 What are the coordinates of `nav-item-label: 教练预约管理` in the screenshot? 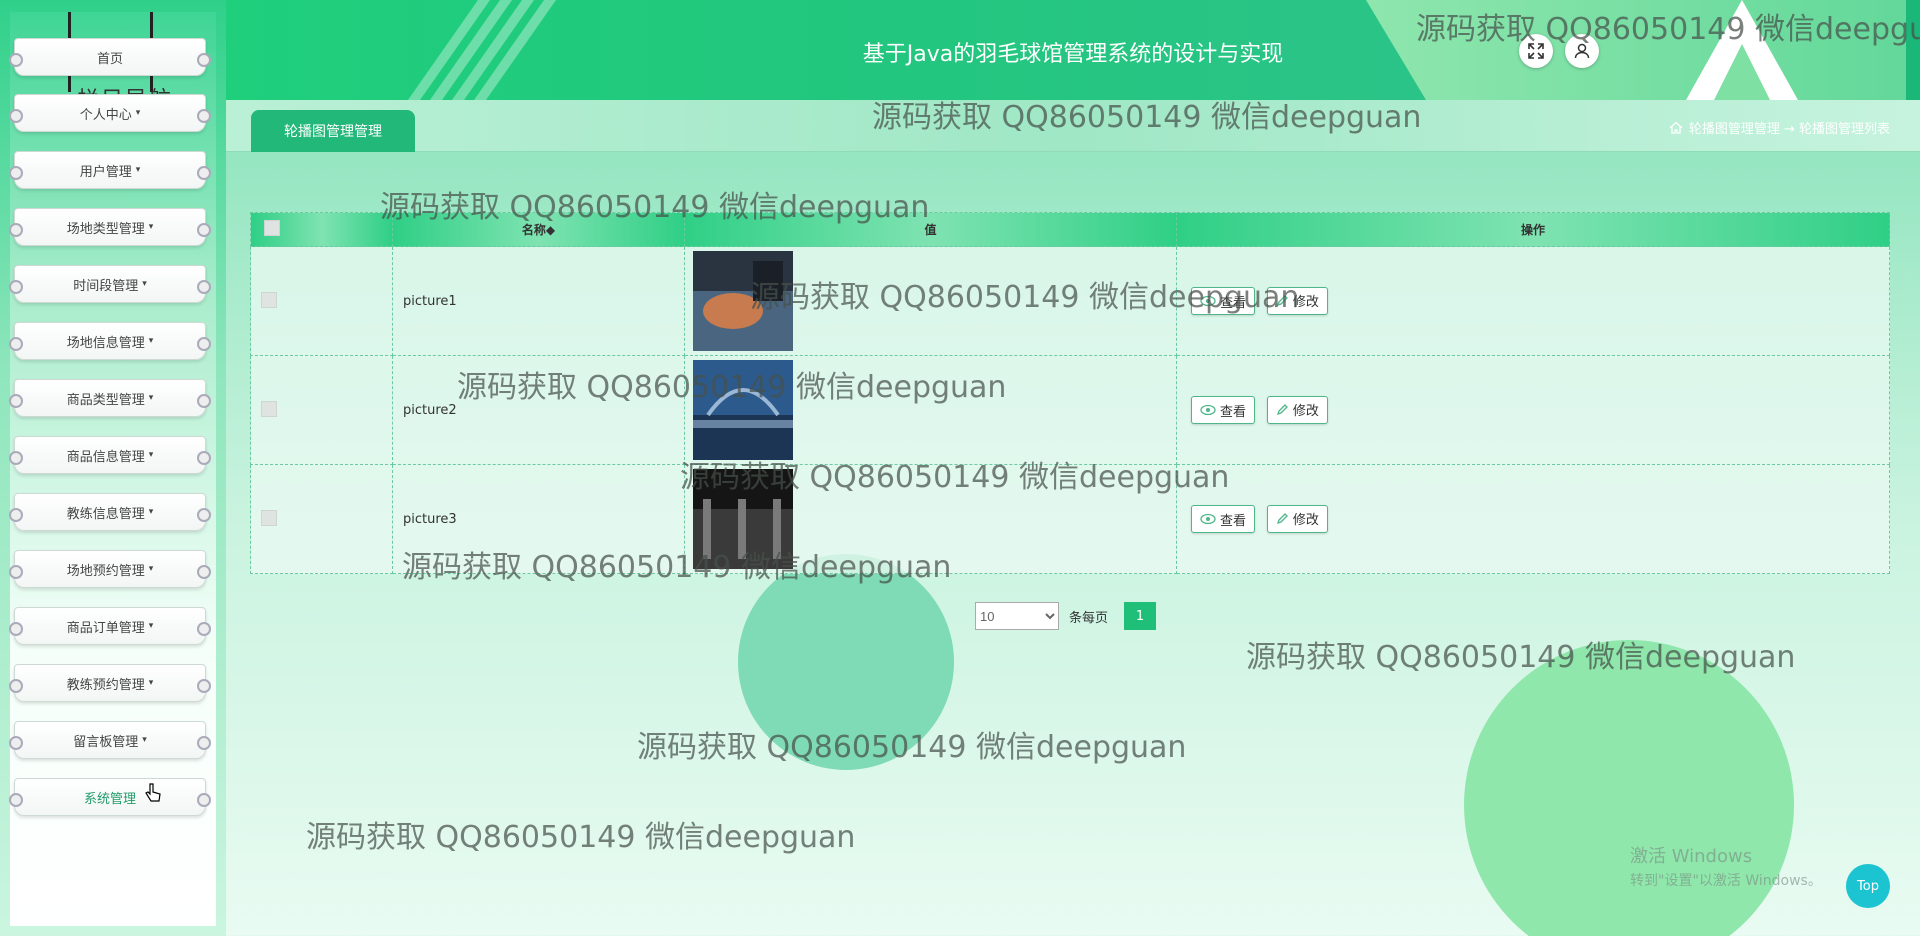 It's located at (105, 685).